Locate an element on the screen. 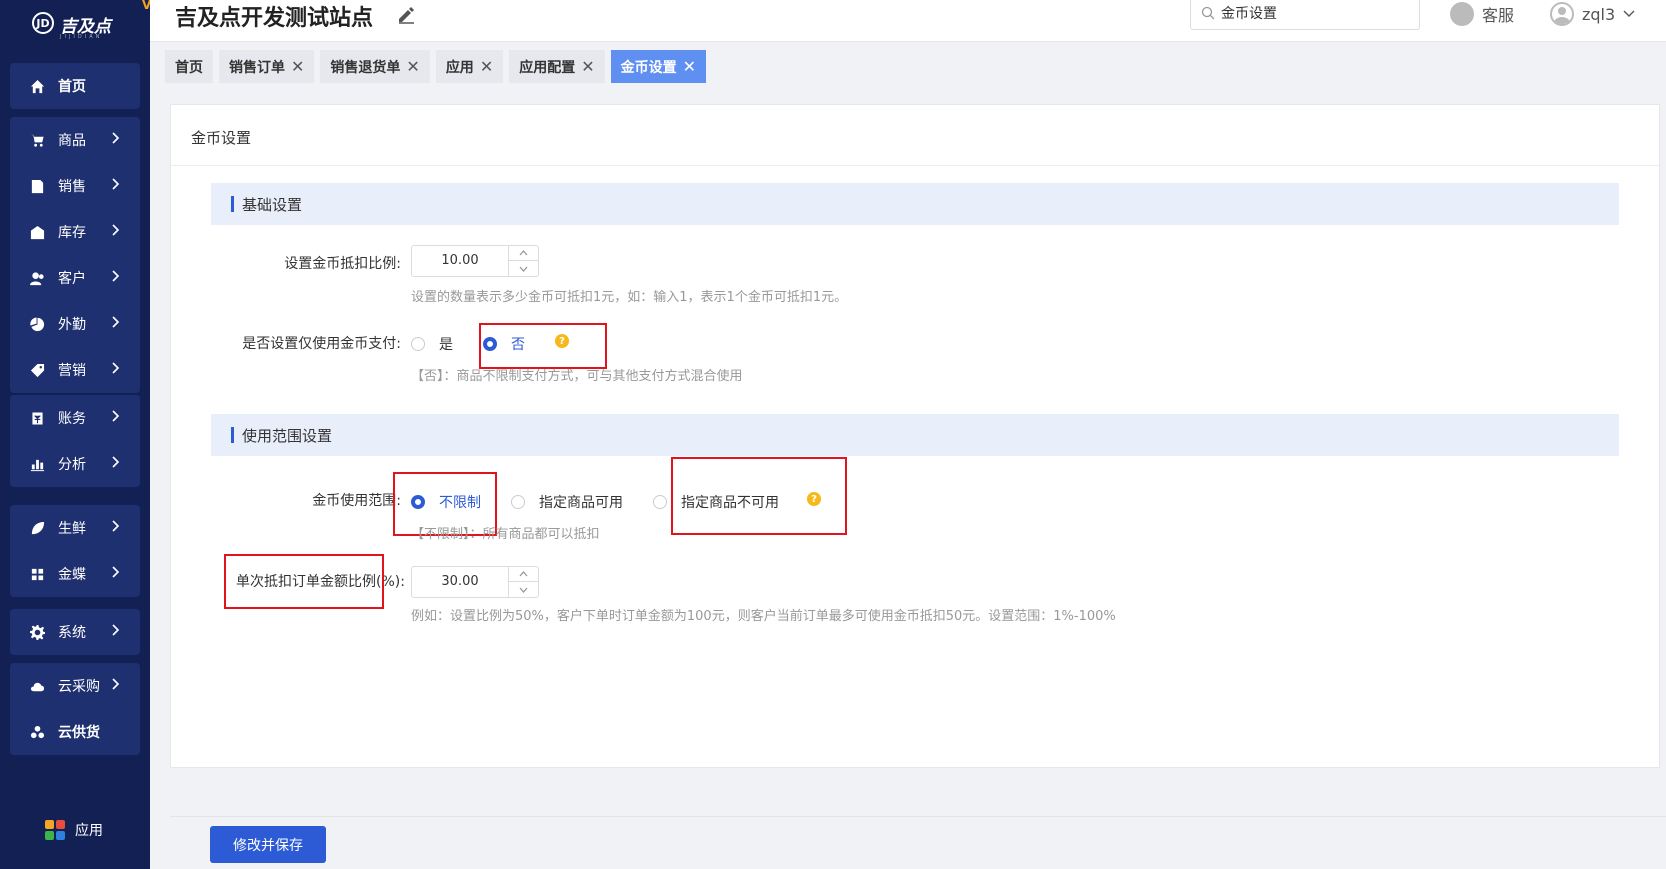  customer-service-button: 客服 is located at coordinates (1482, 14).